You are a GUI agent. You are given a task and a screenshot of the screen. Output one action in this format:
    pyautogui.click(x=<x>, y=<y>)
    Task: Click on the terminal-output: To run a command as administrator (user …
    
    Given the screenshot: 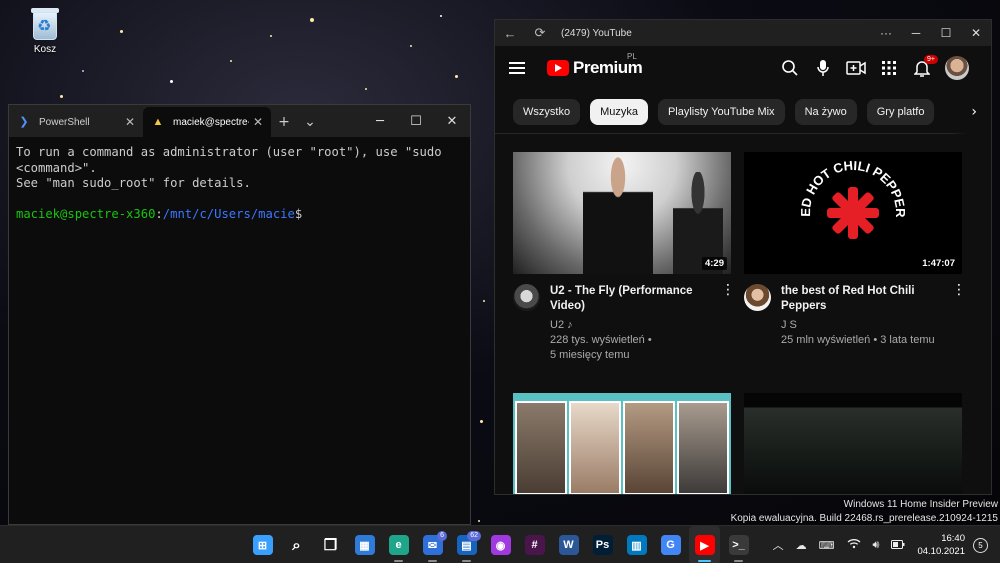 What is the action you would take?
    pyautogui.click(x=239, y=183)
    